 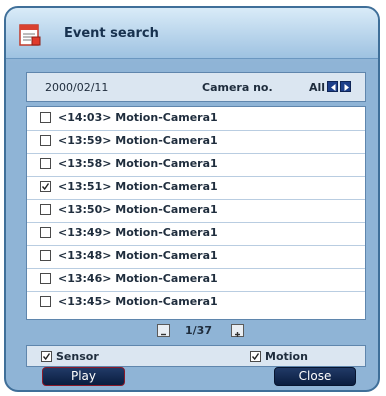 What do you see at coordinates (192, 33) in the screenshot?
I see `title-bar: Event search` at bounding box center [192, 33].